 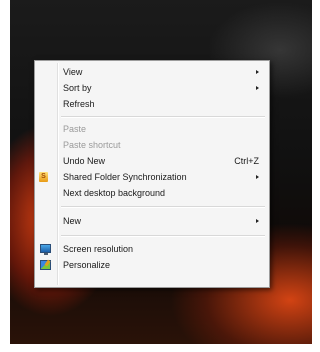 I want to click on menu-item-paste-shortcut: Paste shortcut, so click(x=152, y=145).